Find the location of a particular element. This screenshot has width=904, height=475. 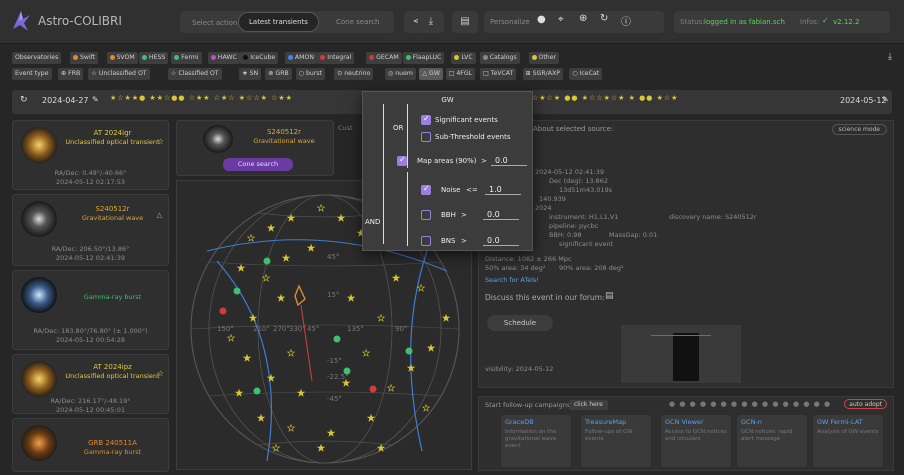

timeline-events-right: ☆★☆★ ●● ★☆☆★☆★ ★ ●● ★☆★ is located at coordinates (682, 102).